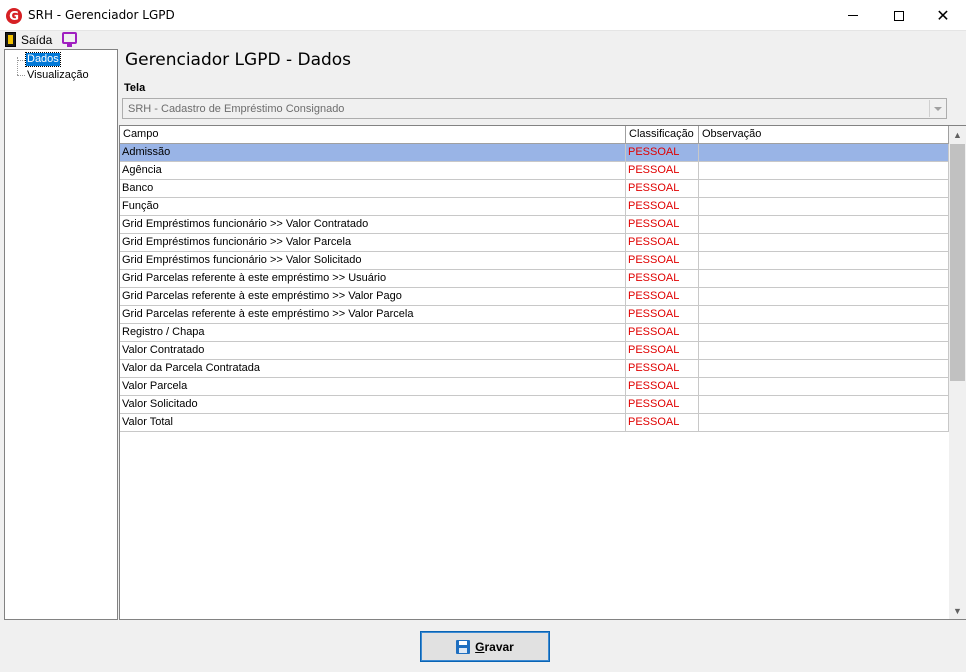  I want to click on save-button-accel: G, so click(480, 646).